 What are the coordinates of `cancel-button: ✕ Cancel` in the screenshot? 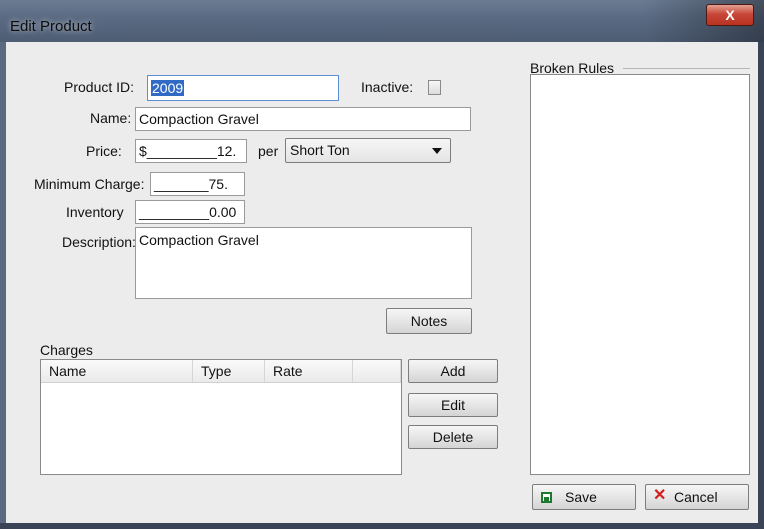 It's located at (697, 497).